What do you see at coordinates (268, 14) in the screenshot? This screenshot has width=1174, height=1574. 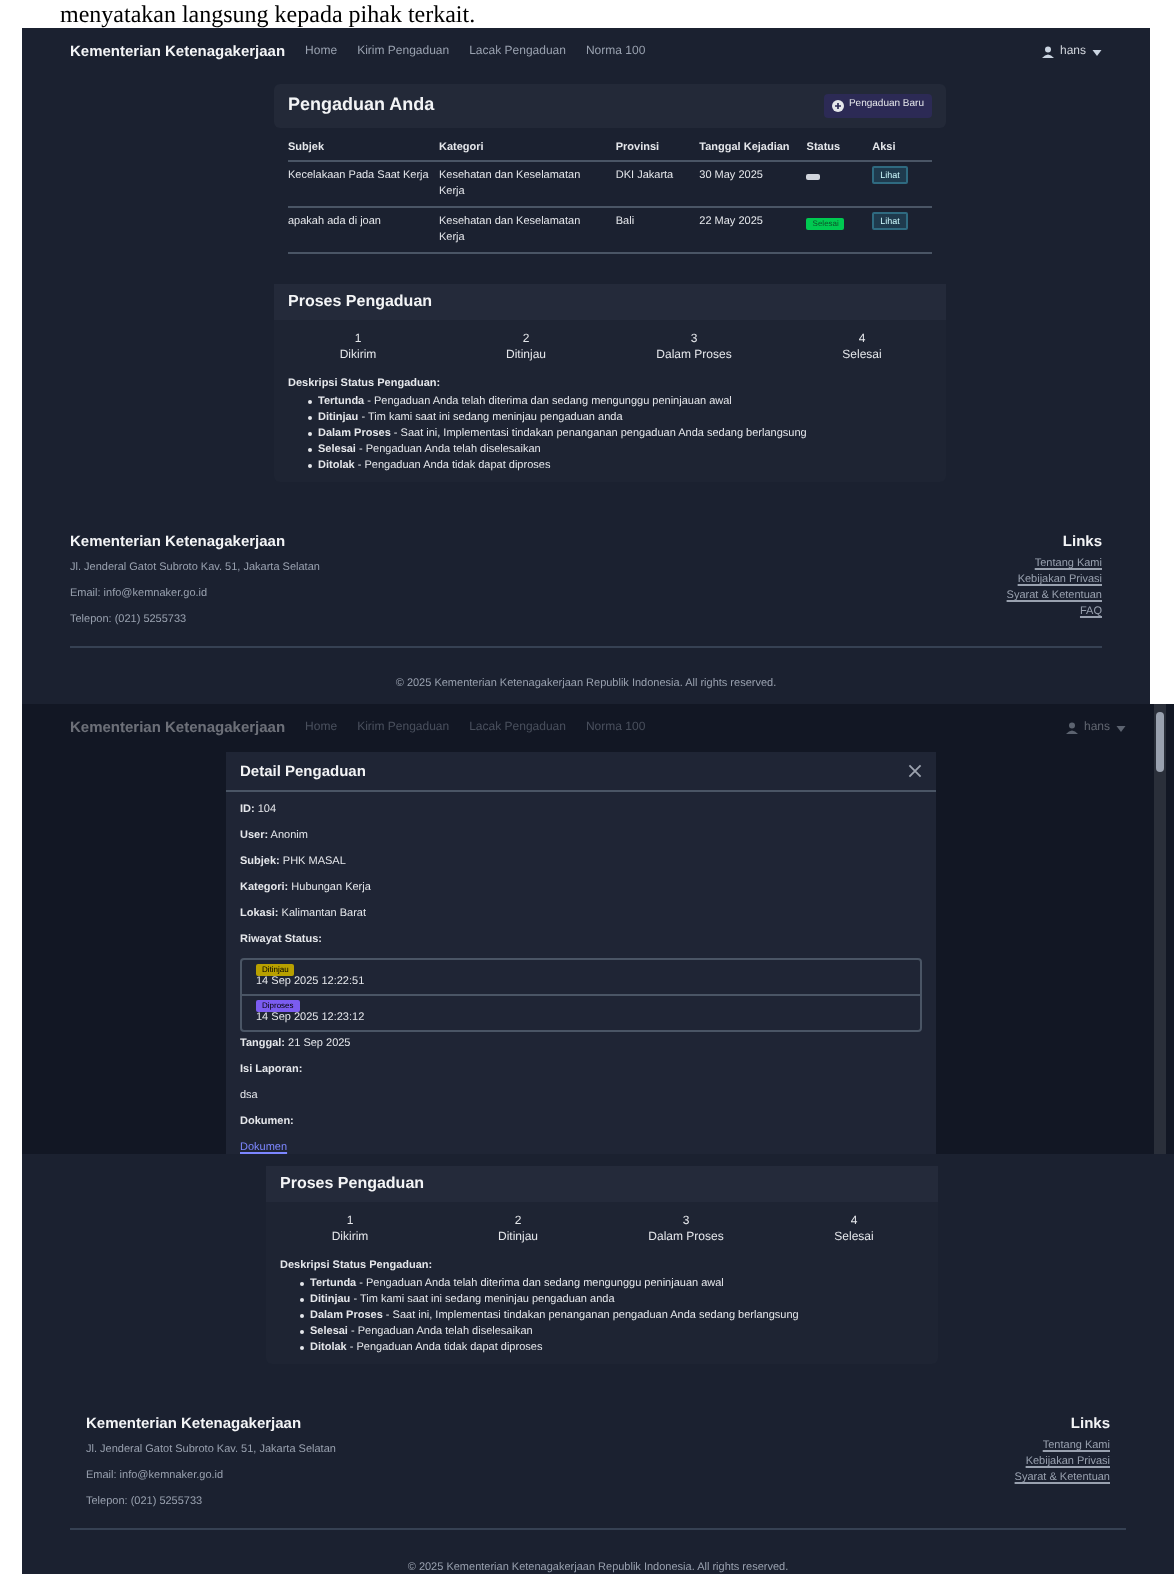 I see `document-text: menyatakan langsung kepada pihak terkait.` at bounding box center [268, 14].